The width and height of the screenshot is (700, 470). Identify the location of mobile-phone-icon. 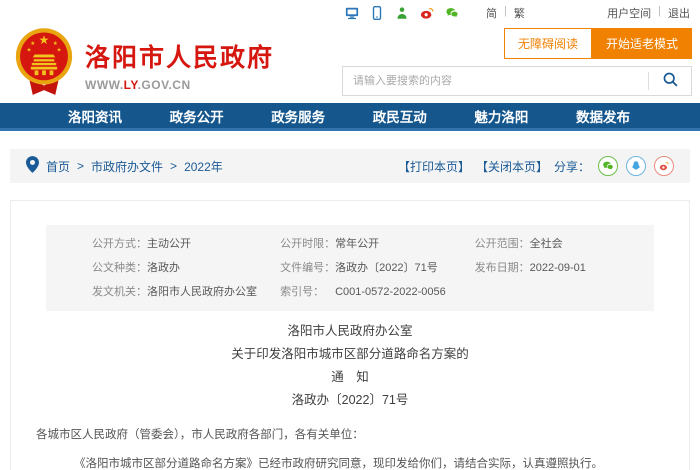
(377, 13).